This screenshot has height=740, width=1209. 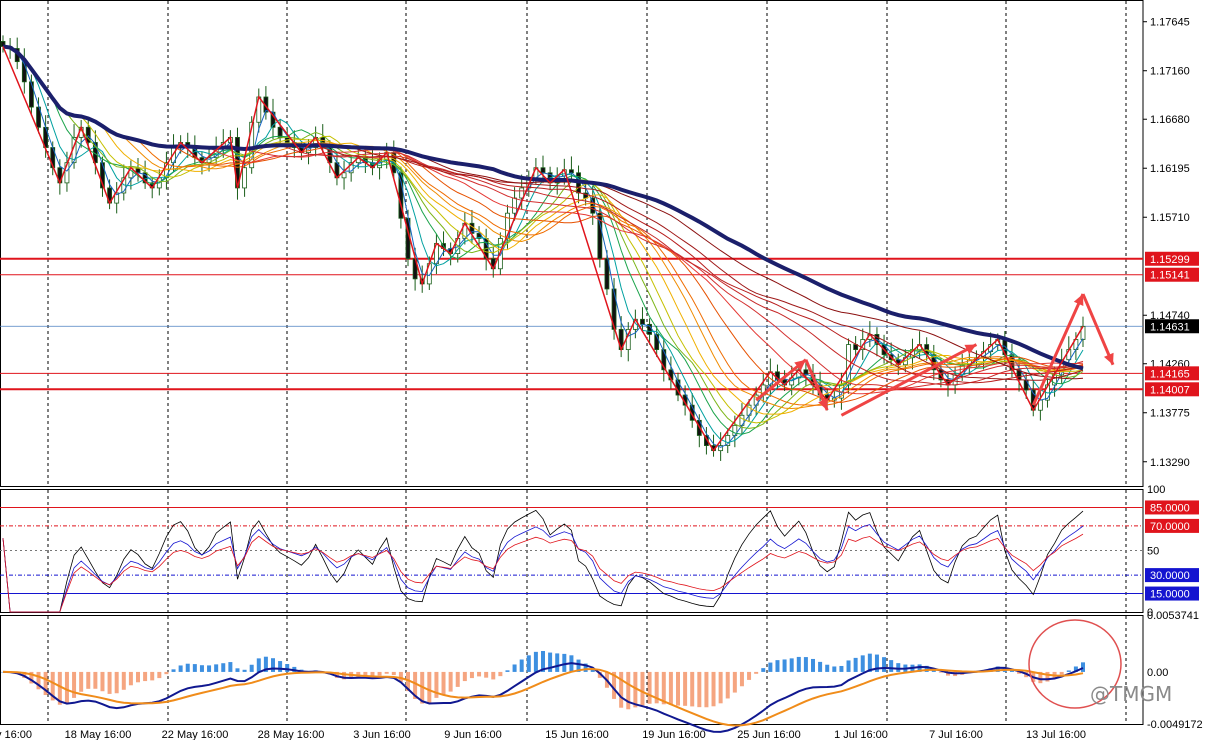 I want to click on y-tick-label: 1.17160, so click(x=1170, y=72).